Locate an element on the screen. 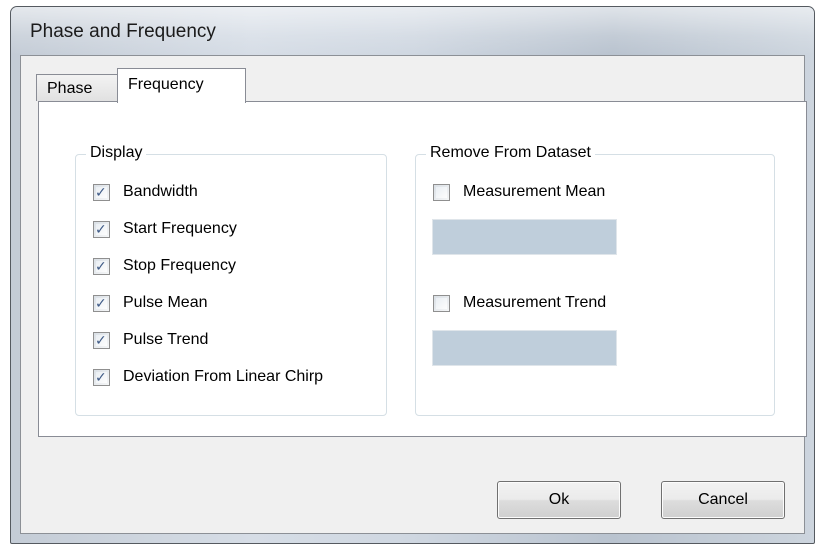 The width and height of the screenshot is (825, 549). measurement-mean-label: Measurement Mean is located at coordinates (534, 191).